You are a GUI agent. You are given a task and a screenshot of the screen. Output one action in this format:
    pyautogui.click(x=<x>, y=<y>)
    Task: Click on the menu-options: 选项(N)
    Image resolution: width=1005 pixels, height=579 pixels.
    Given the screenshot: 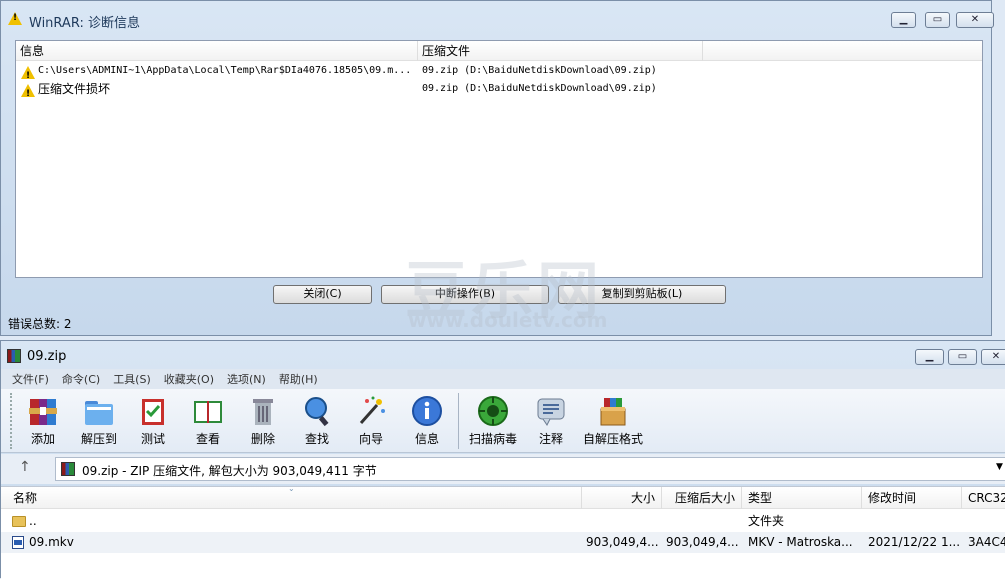 What is the action you would take?
    pyautogui.click(x=246, y=380)
    